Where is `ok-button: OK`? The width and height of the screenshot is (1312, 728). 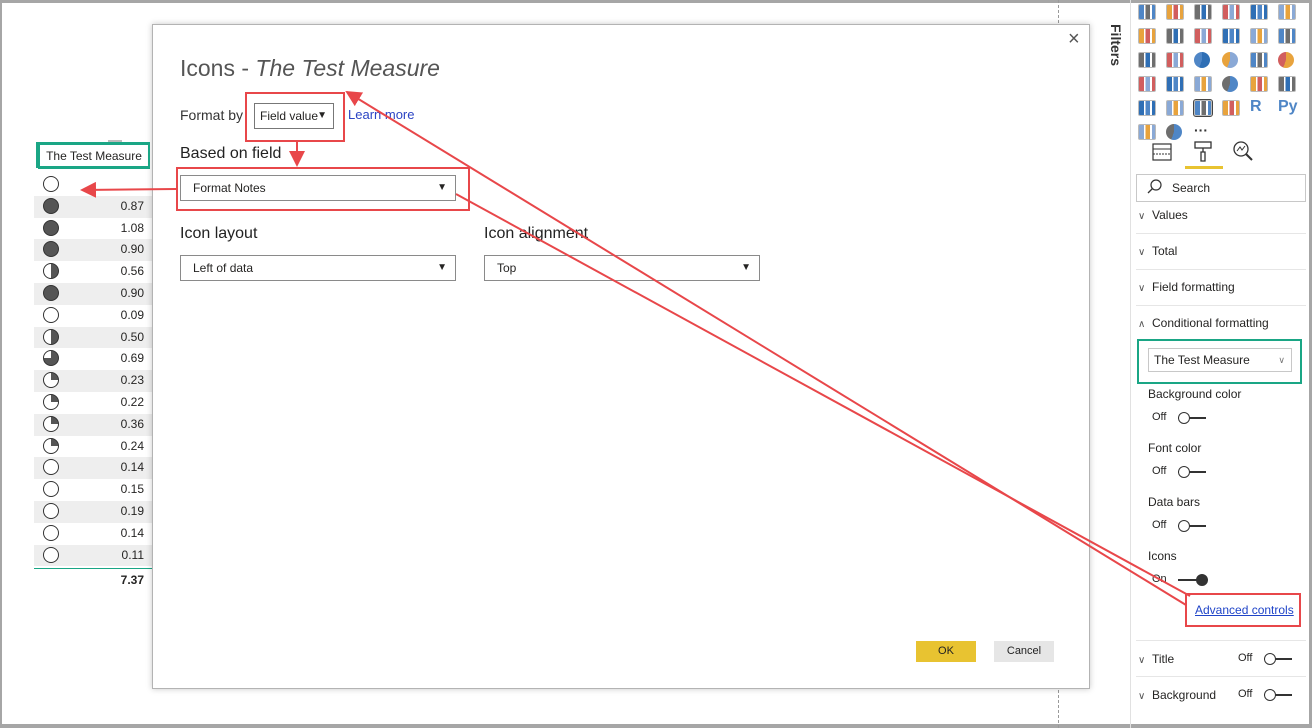
ok-button: OK is located at coordinates (946, 651).